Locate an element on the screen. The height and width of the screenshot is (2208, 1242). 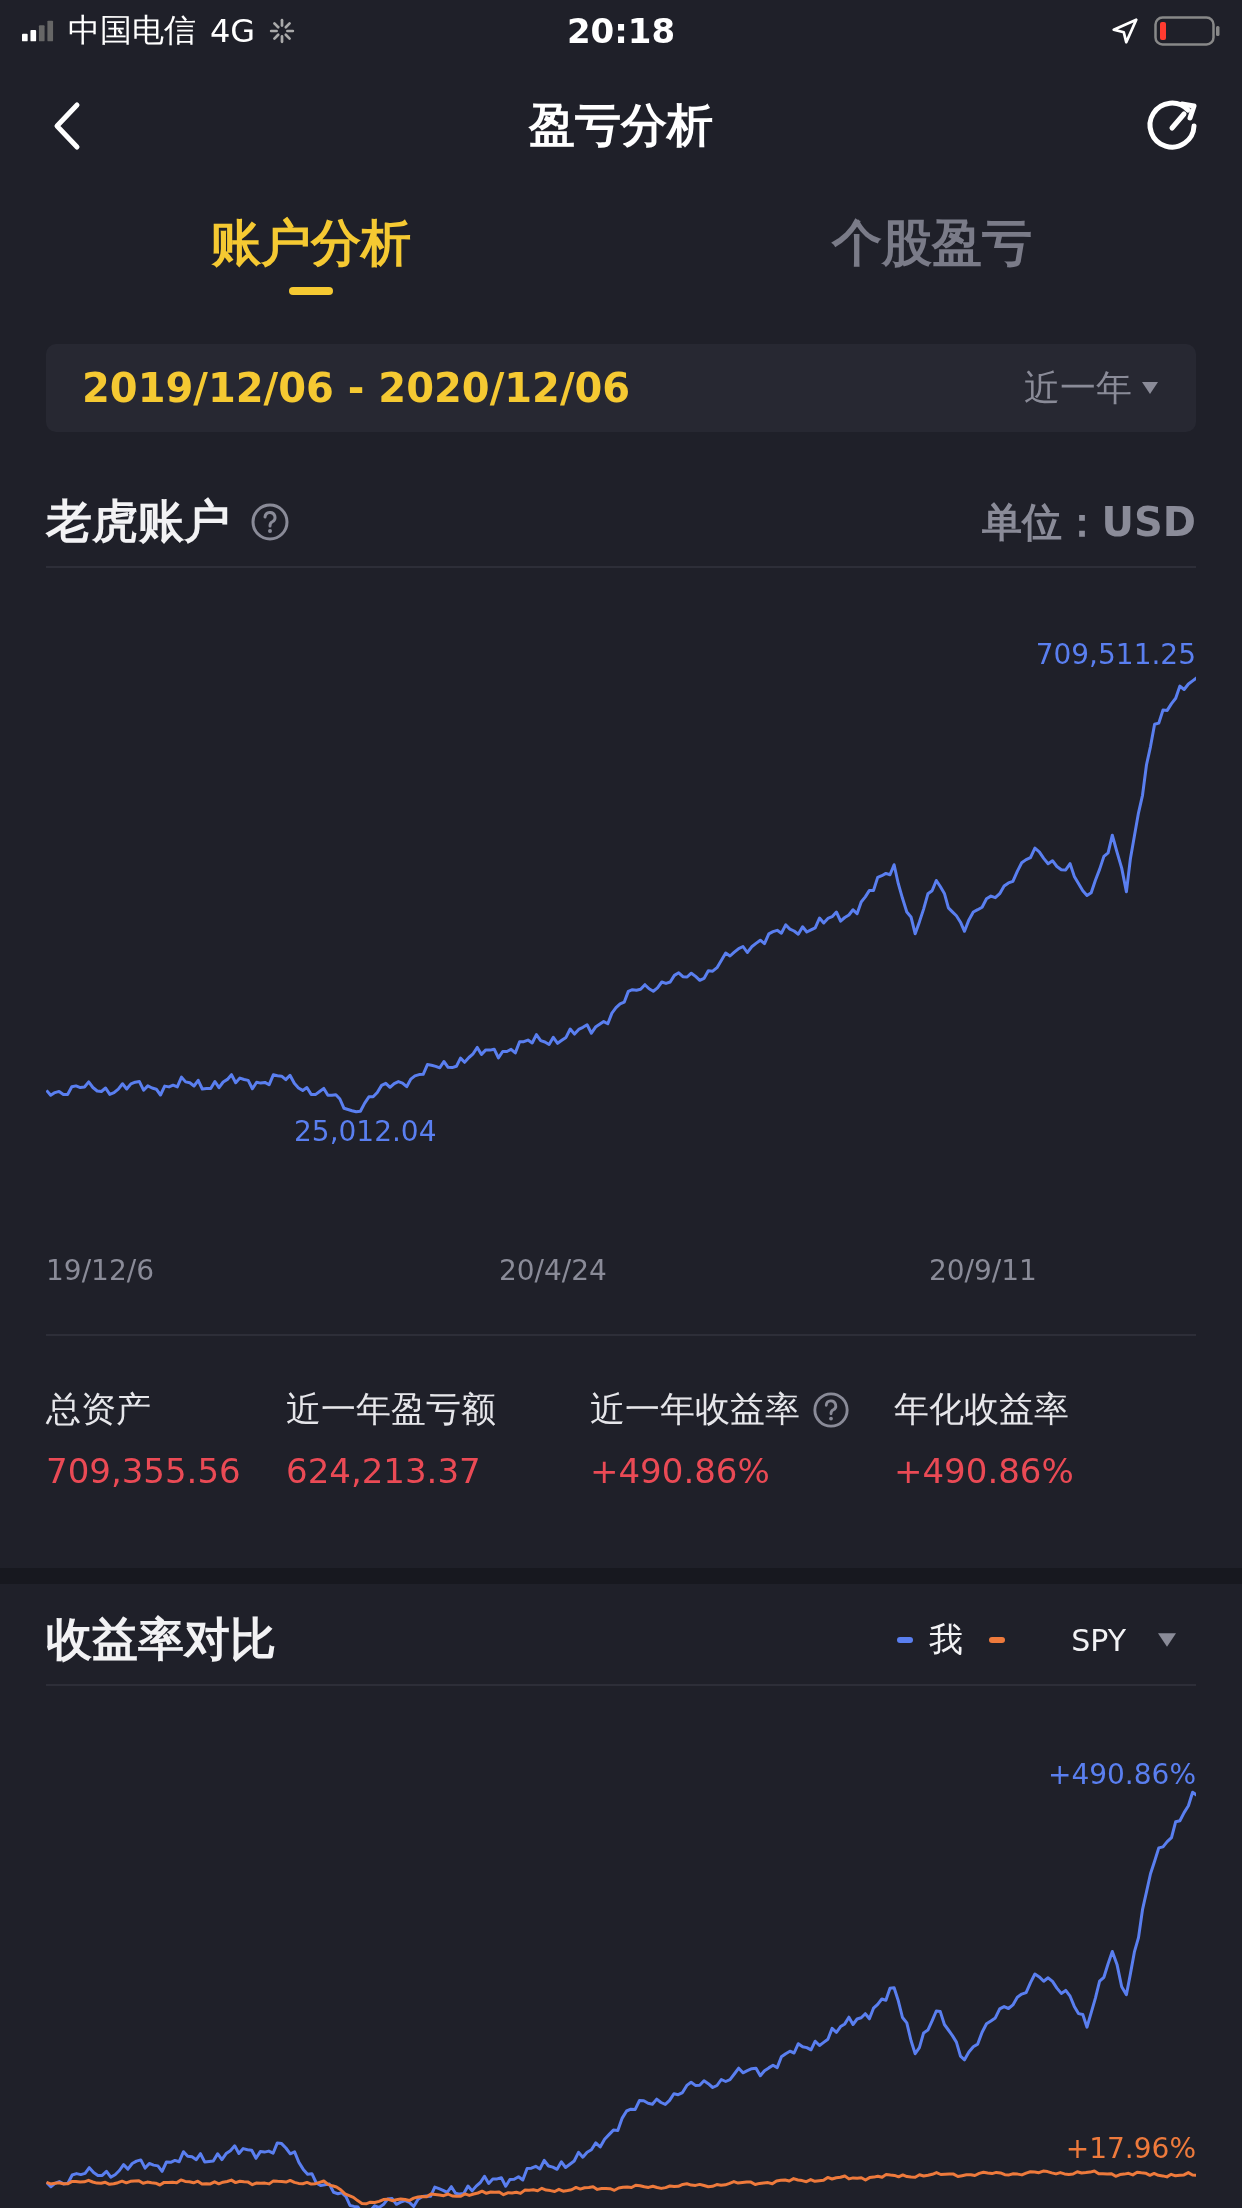
stat-label: 总资产 is located at coordinates (98, 1409).